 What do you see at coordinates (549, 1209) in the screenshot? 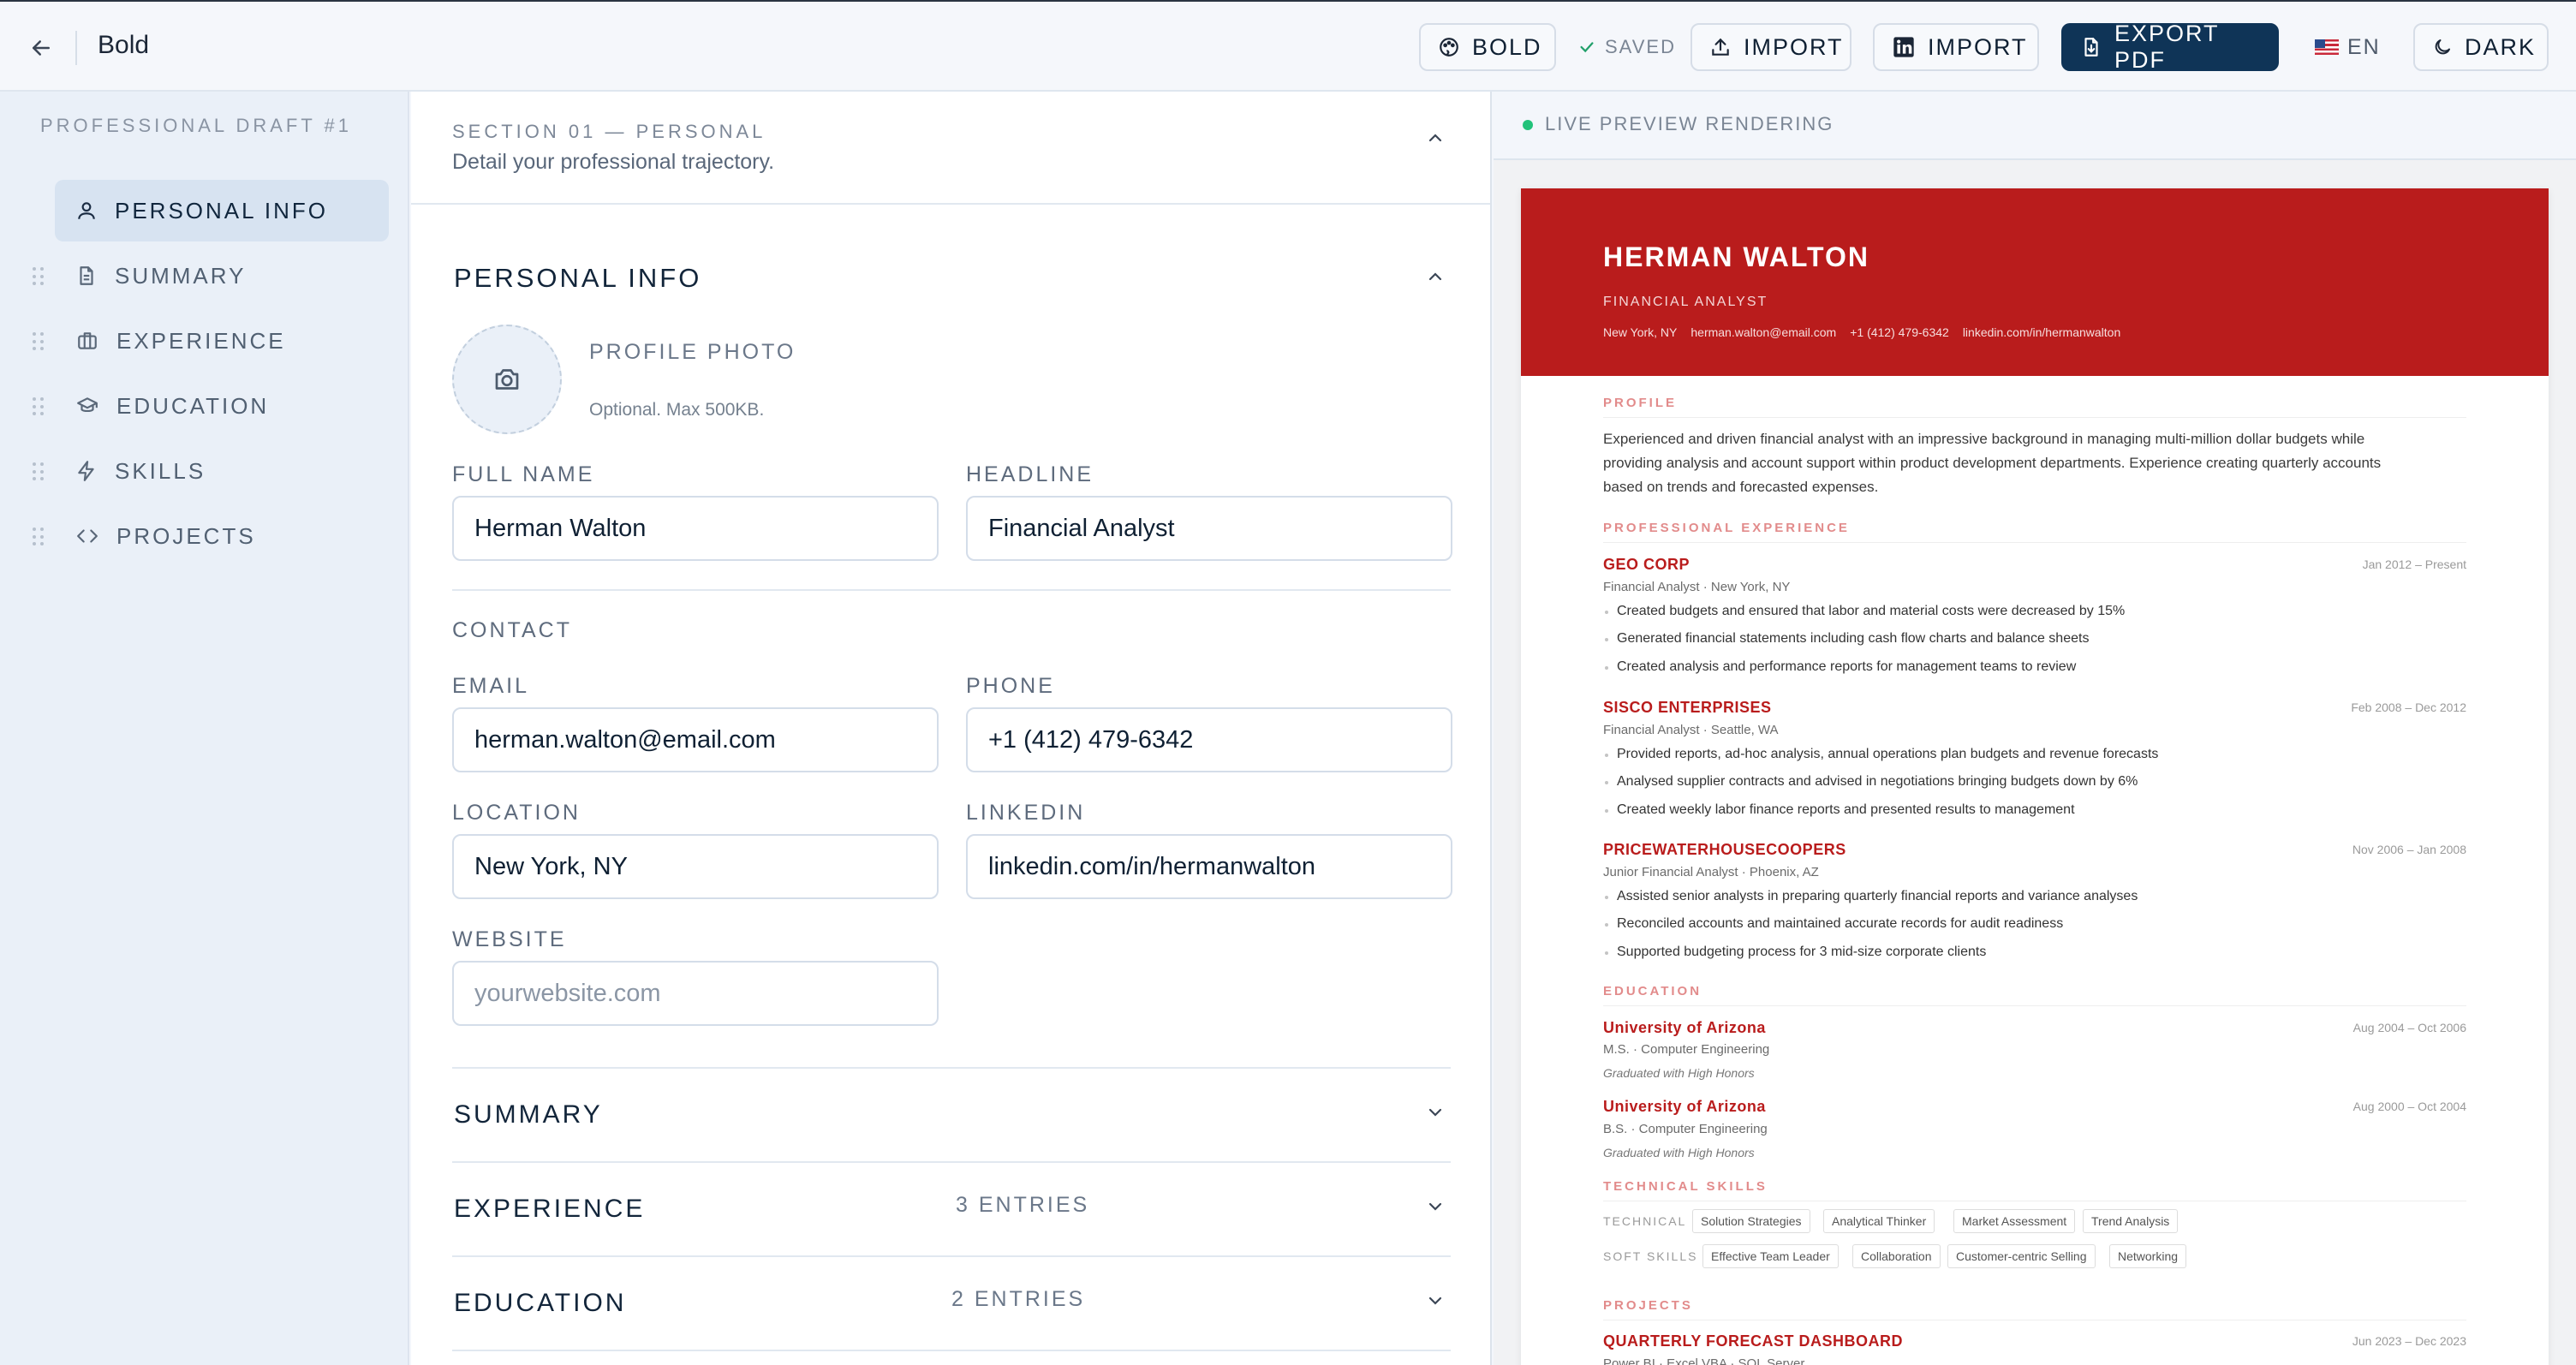
I see `experience-accordion-title: EXPERIENCE` at bounding box center [549, 1209].